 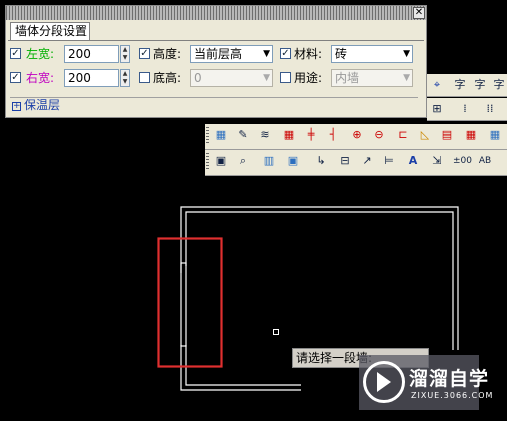 I want to click on watermark-logo: 溜溜自学 ZIXUE.3066.COM, so click(x=425, y=382).